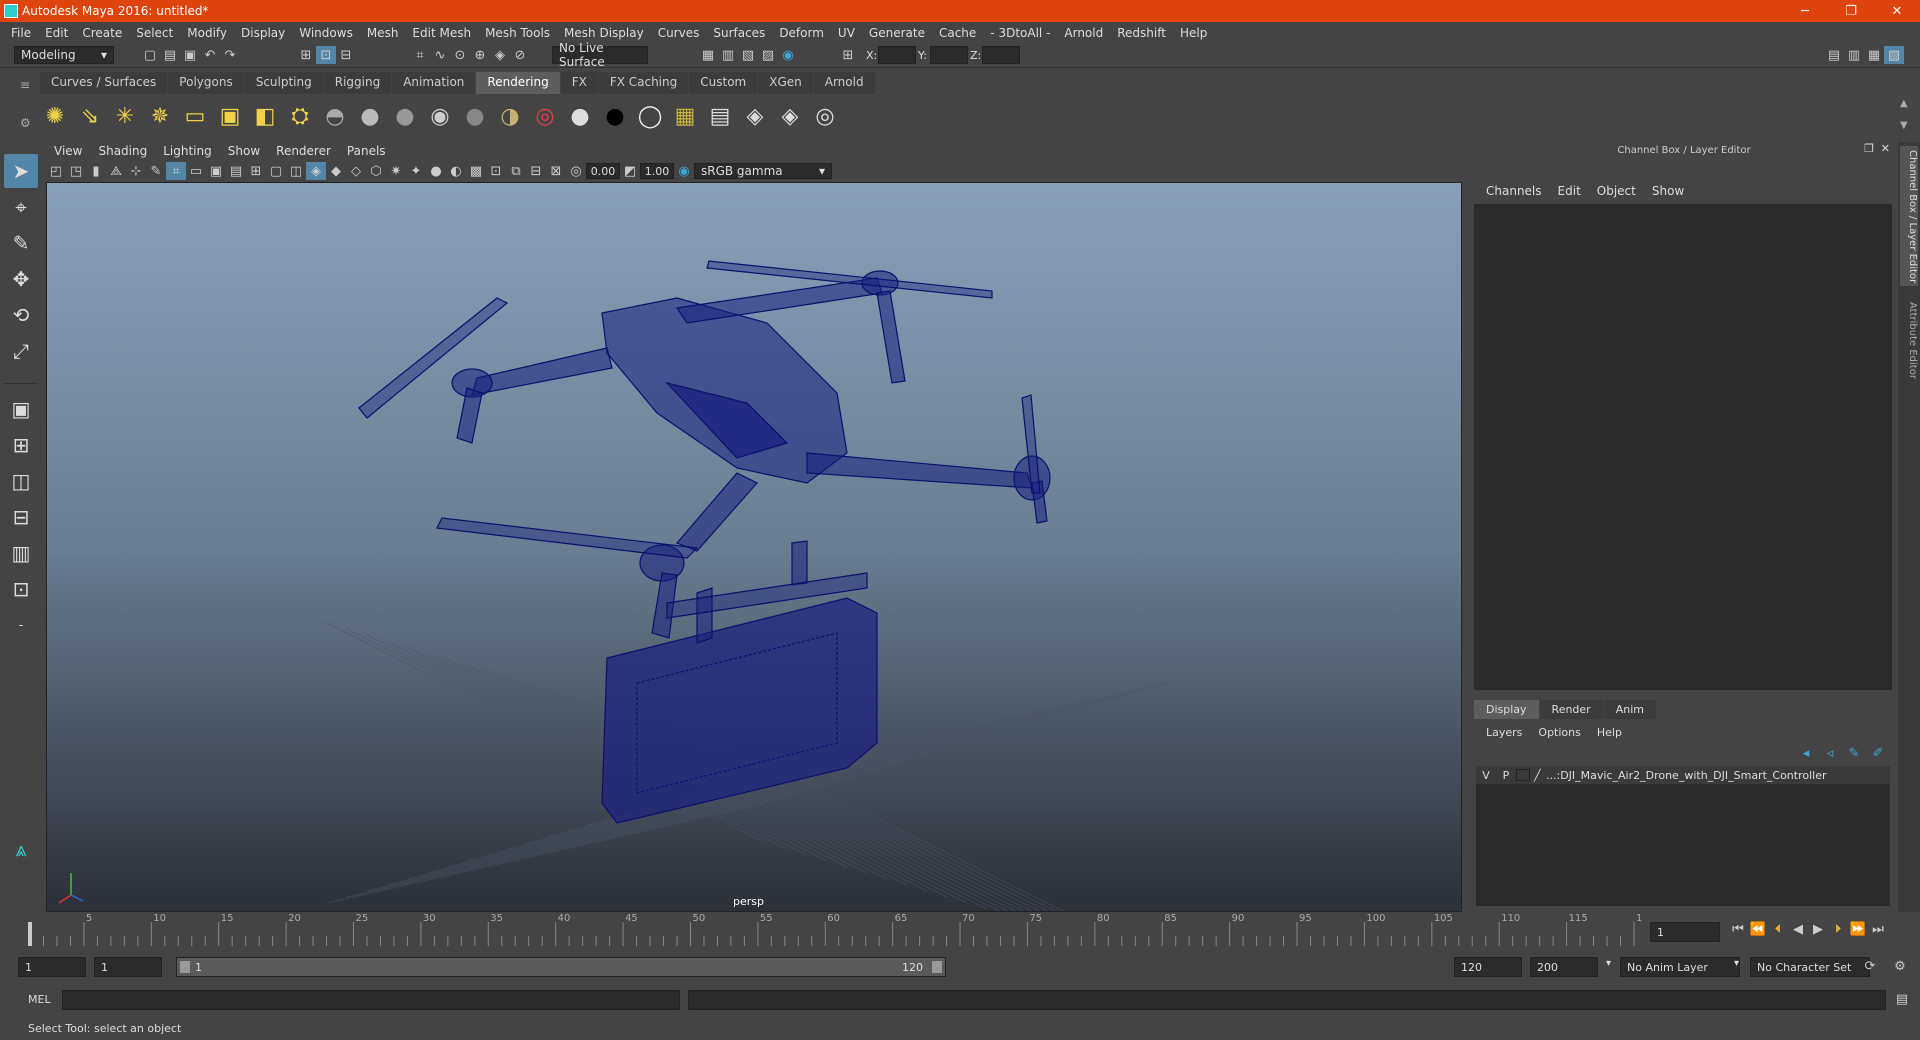 The image size is (1920, 1040). Describe the element at coordinates (276, 171) in the screenshot. I see `safe-action-icon: ▢` at that location.